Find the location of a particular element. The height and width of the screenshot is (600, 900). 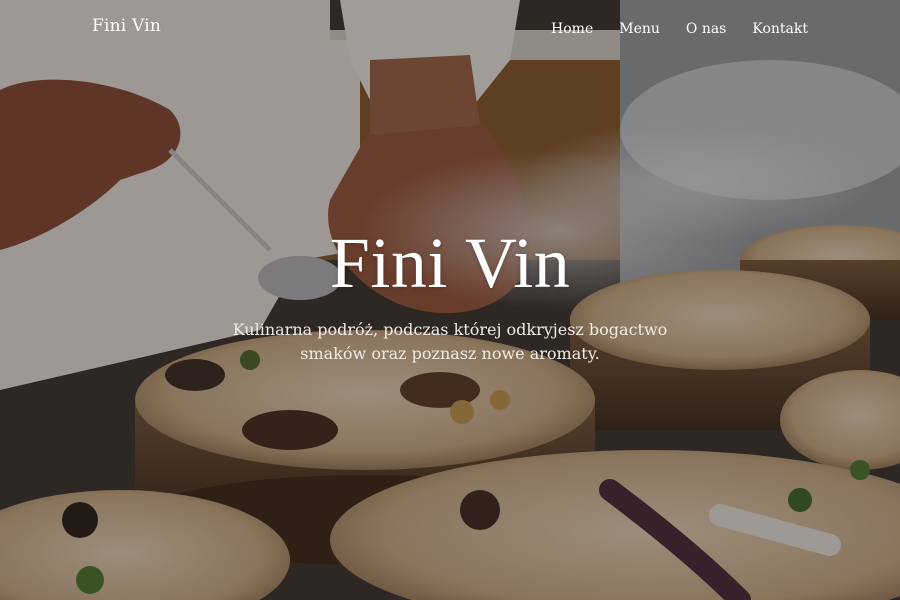

menu-item-menu: Menu is located at coordinates (639, 27).